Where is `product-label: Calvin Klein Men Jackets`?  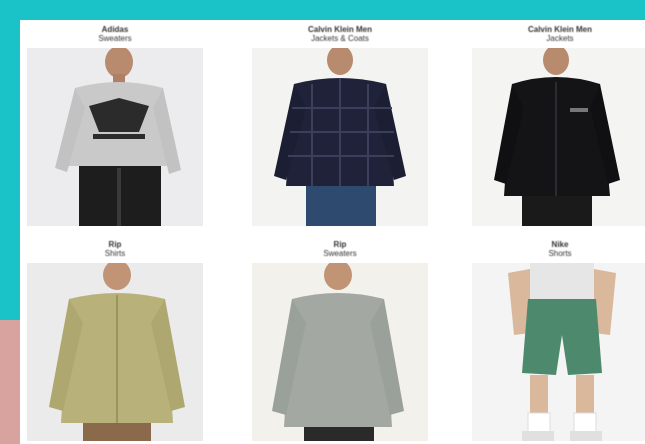 product-label: Calvin Klein Men Jackets is located at coordinates (560, 34).